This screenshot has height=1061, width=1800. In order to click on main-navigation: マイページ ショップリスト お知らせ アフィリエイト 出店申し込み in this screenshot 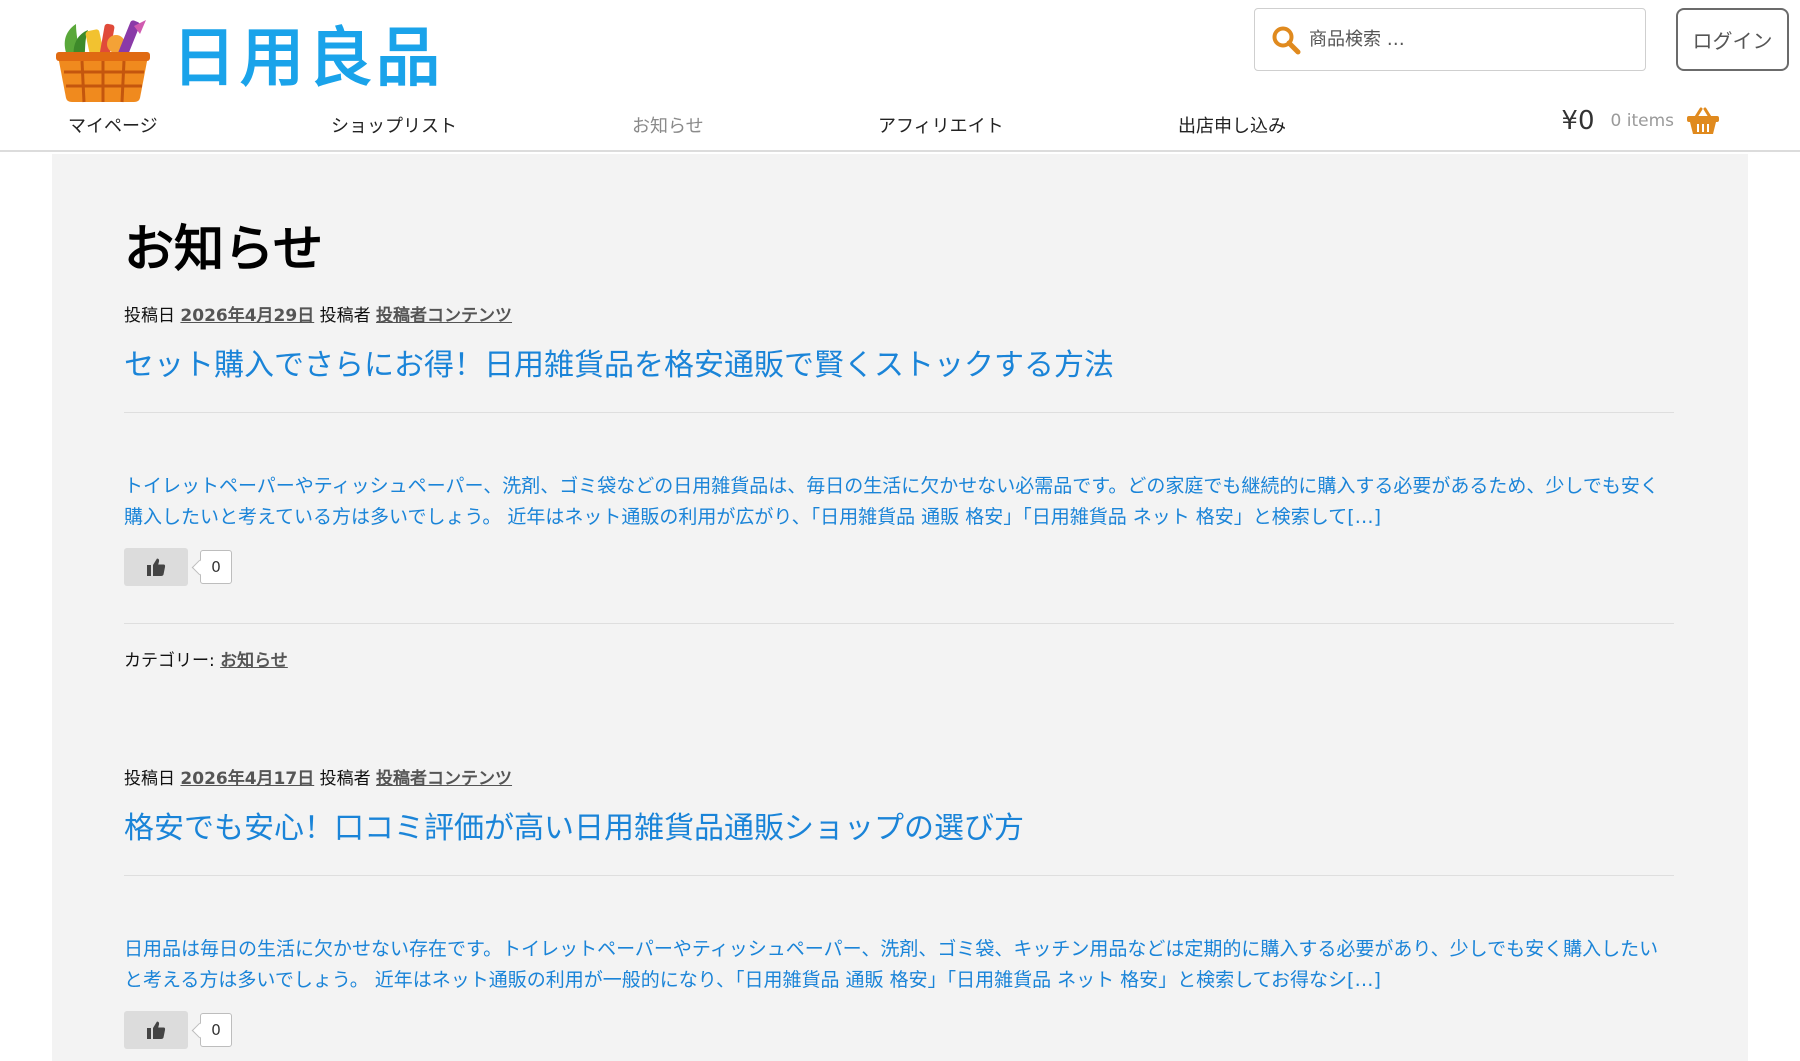, I will do `click(900, 127)`.